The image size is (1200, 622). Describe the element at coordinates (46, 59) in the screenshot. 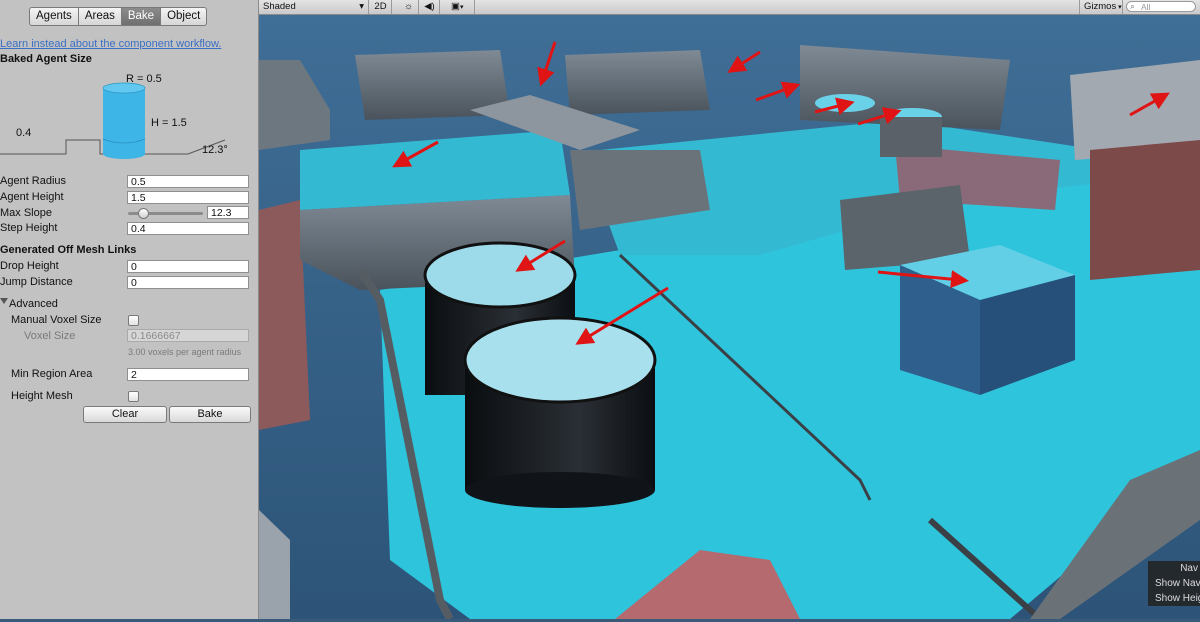

I see `baked-agent-size-heading: Baked Agent Size` at that location.